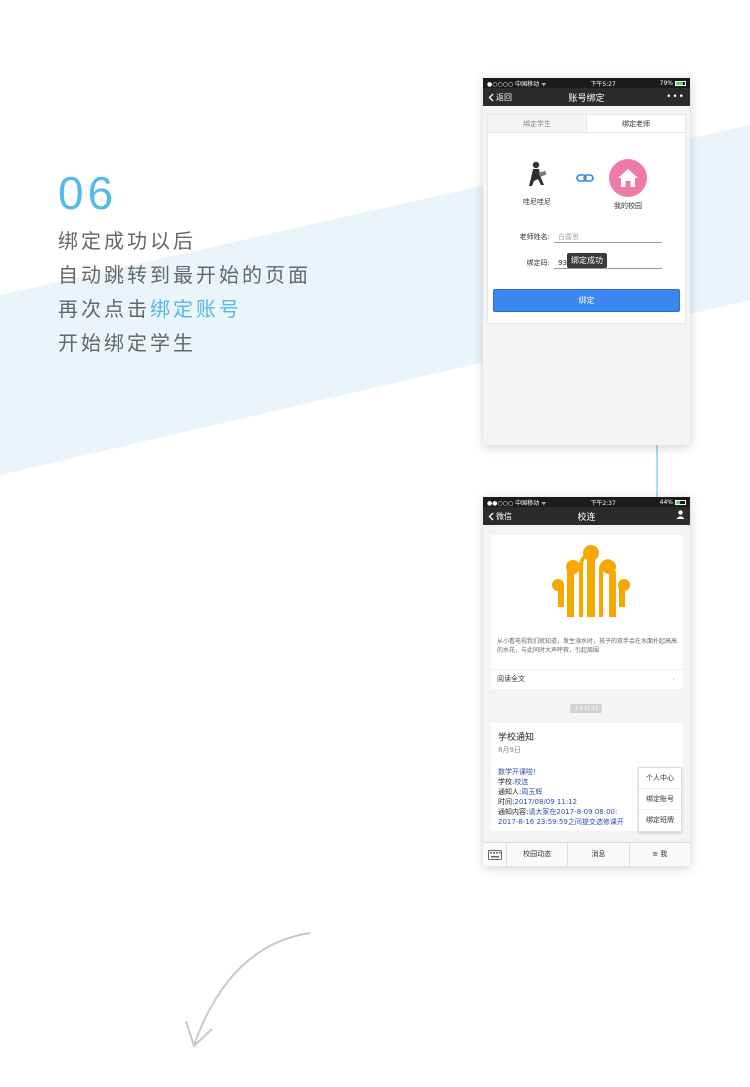  What do you see at coordinates (538, 263) in the screenshot?
I see `bind-code-label: 绑定码:` at bounding box center [538, 263].